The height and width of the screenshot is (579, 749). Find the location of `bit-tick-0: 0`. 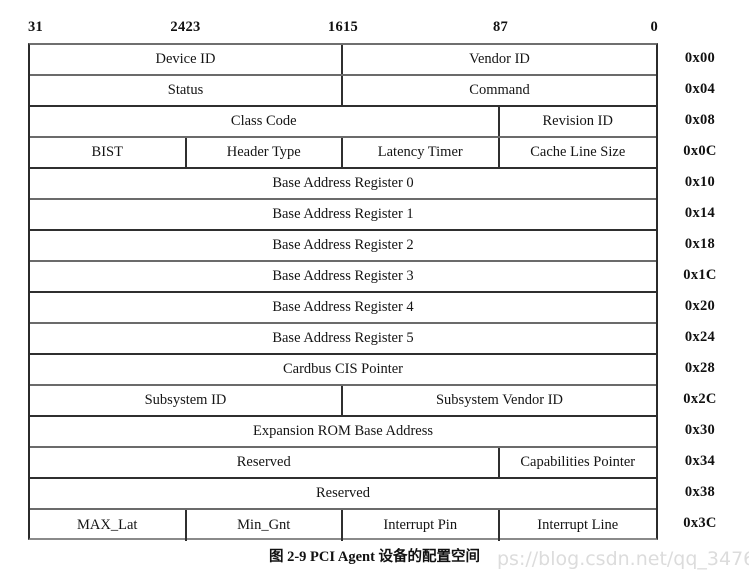

bit-tick-0: 0 is located at coordinates (654, 27).